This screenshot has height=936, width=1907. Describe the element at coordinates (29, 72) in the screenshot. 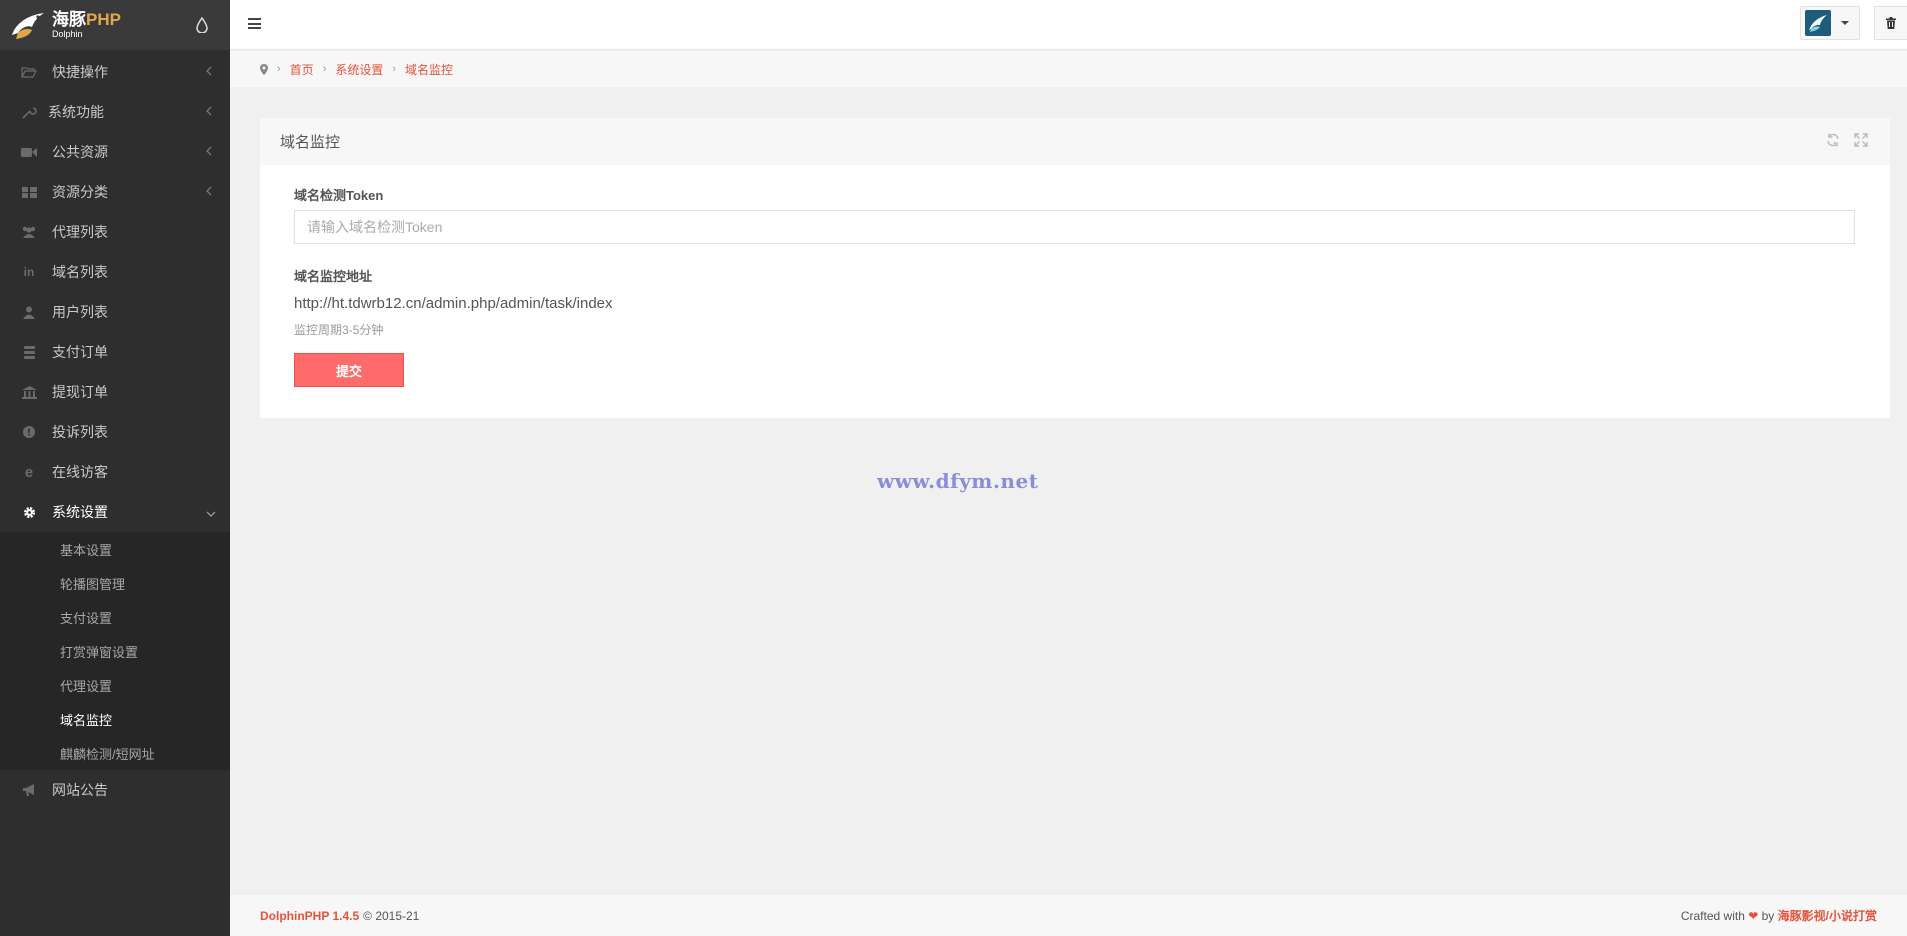

I see `folder-open-icon` at that location.